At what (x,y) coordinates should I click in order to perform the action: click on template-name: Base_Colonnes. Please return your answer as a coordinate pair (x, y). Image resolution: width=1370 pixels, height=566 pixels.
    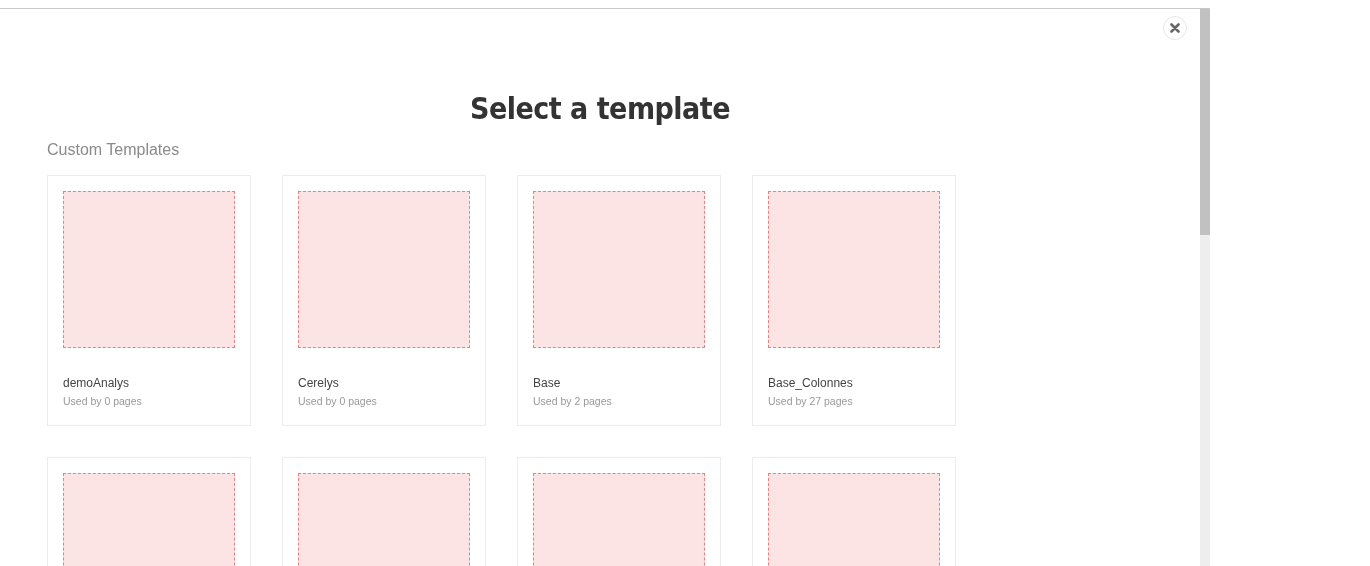
    Looking at the image, I should click on (810, 383).